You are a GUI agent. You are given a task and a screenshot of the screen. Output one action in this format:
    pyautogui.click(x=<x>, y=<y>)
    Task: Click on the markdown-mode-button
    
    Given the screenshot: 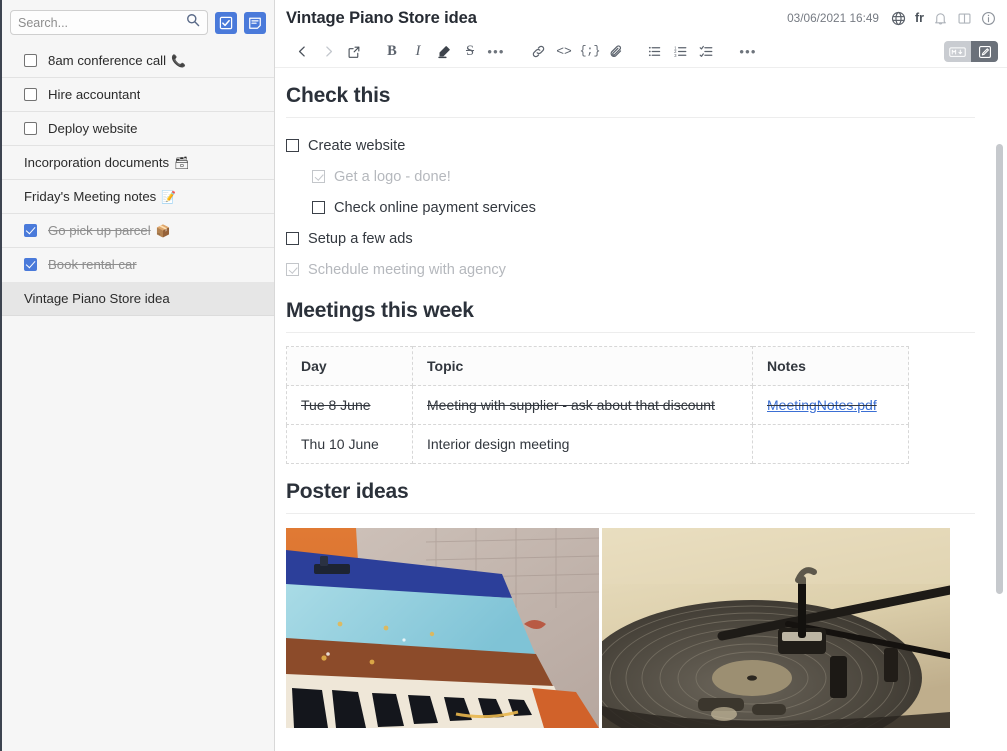 What is the action you would take?
    pyautogui.click(x=957, y=51)
    